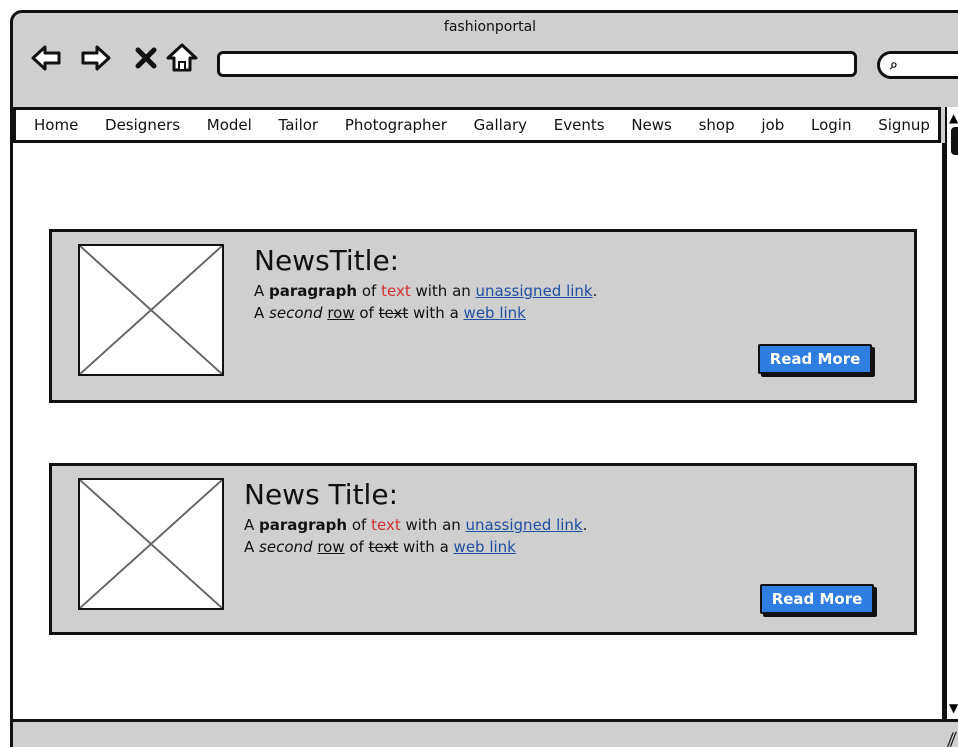 The height and width of the screenshot is (747, 958). What do you see at coordinates (146, 58) in the screenshot?
I see `close-icon` at bounding box center [146, 58].